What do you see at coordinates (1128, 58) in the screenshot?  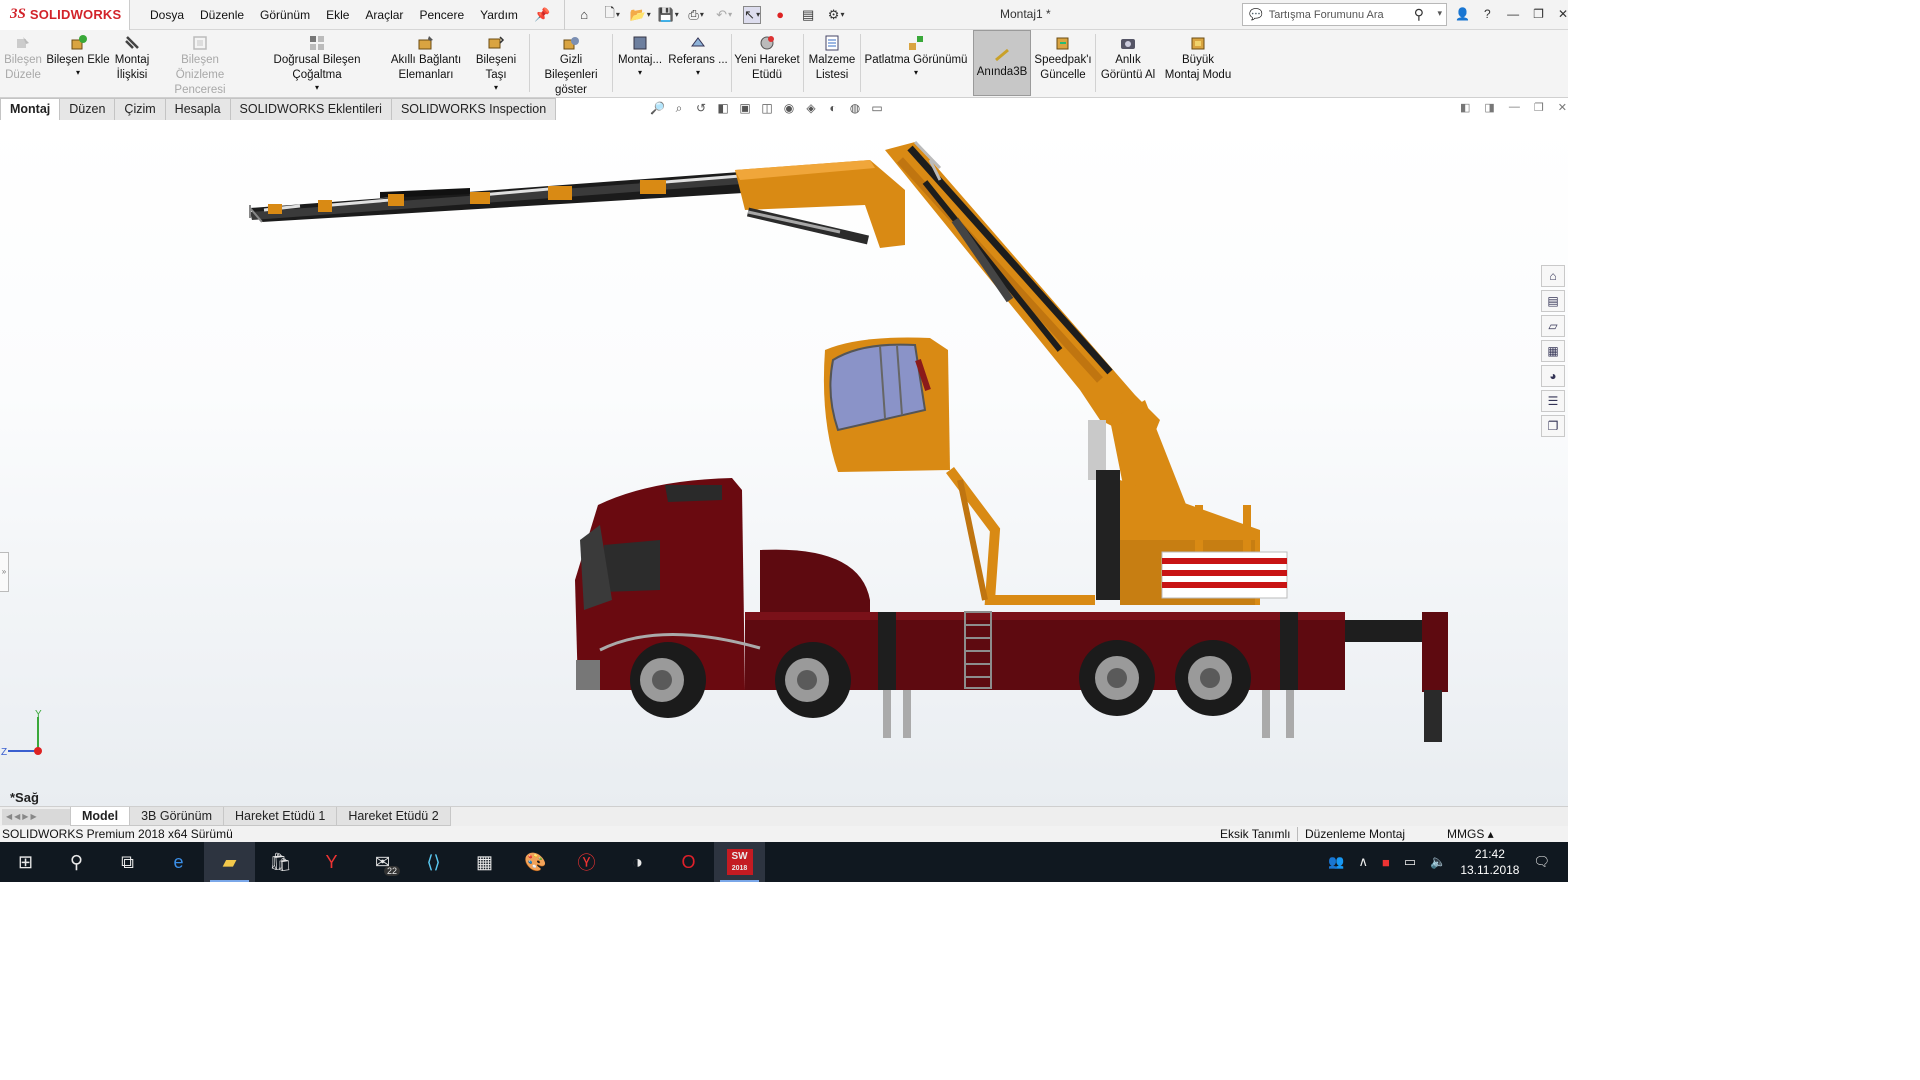 I see `take-snapshot-button: Anlık Görüntü Al` at bounding box center [1128, 58].